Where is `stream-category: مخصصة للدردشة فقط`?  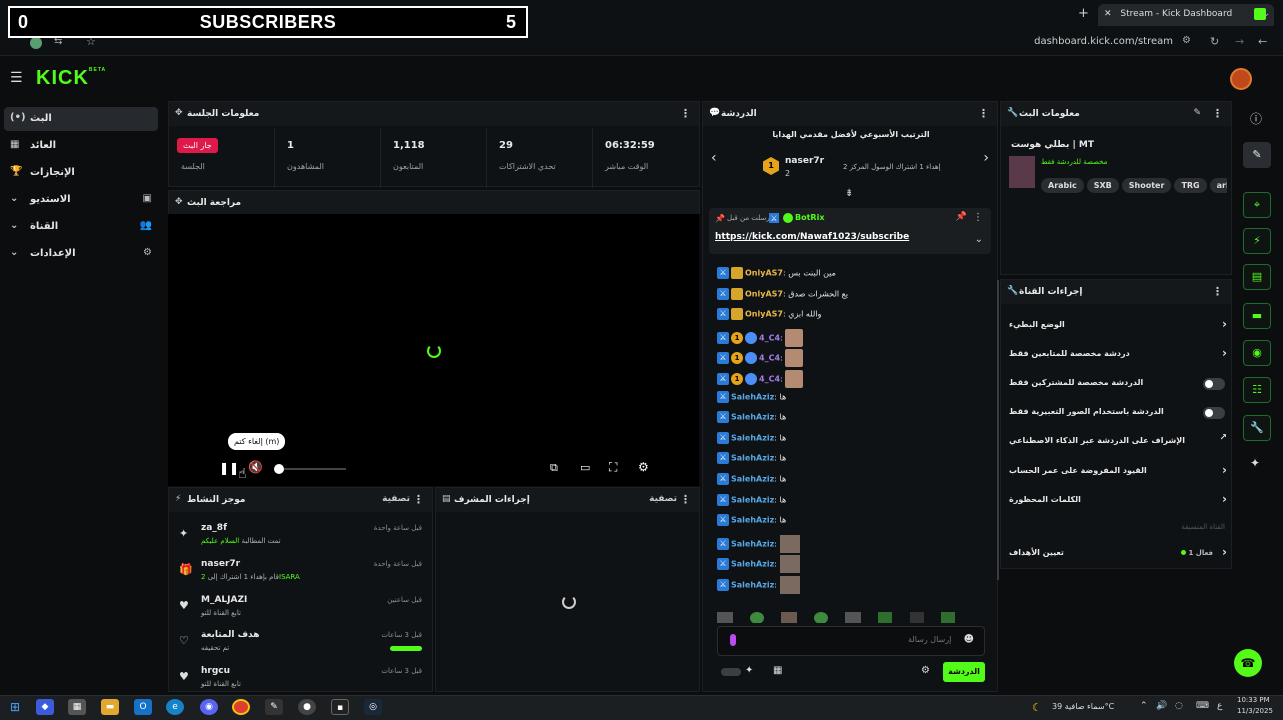
stream-category: مخصصة للدردشة فقط is located at coordinates (1074, 162).